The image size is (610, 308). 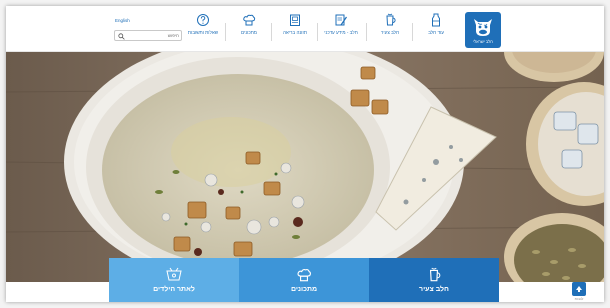 I want to click on nav-label: תזונה בריאה, so click(x=295, y=32).